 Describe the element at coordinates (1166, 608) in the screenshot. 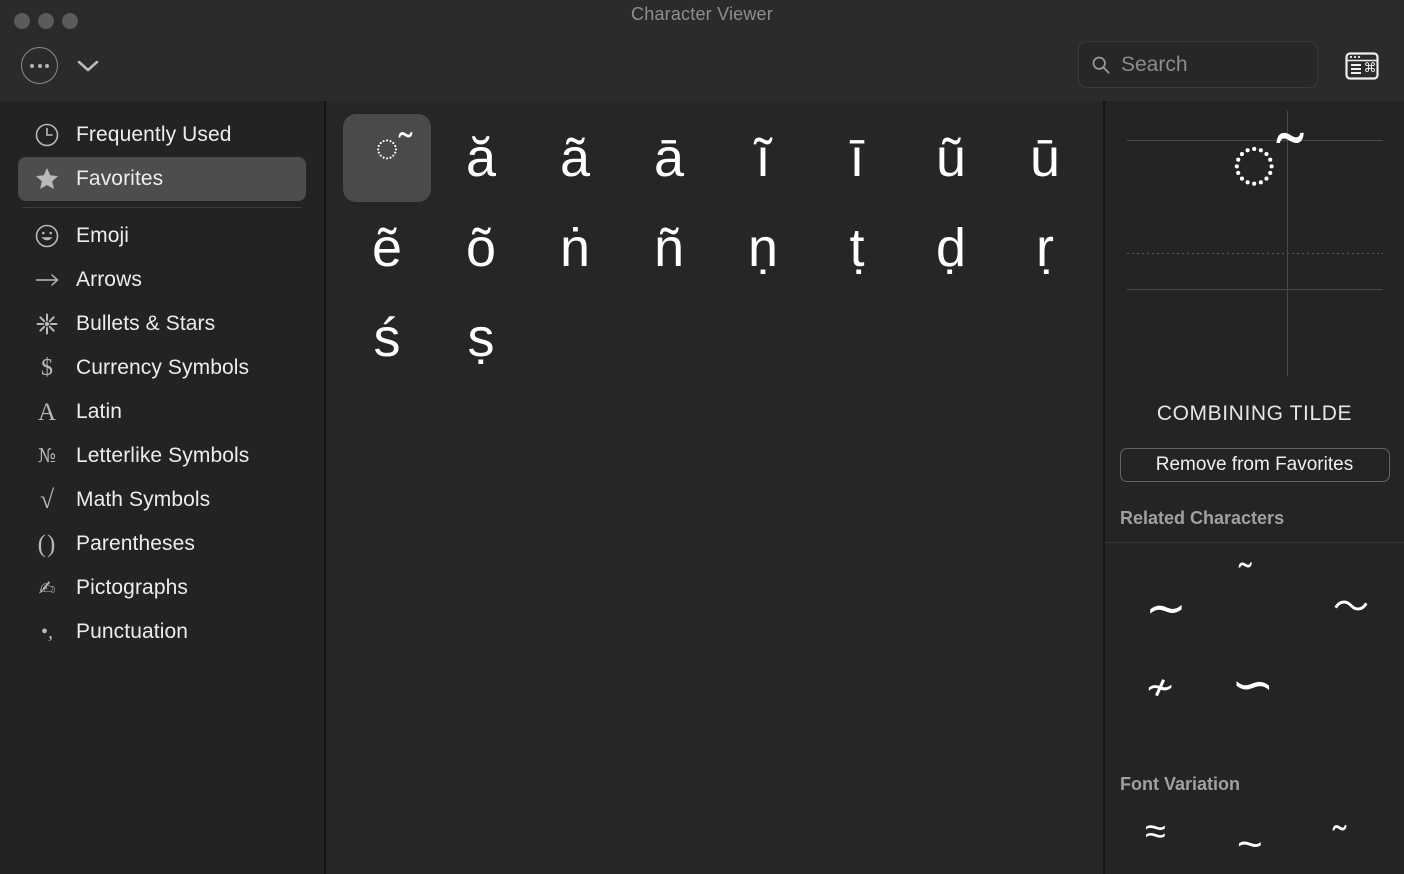

I see `related-character: ∼` at that location.